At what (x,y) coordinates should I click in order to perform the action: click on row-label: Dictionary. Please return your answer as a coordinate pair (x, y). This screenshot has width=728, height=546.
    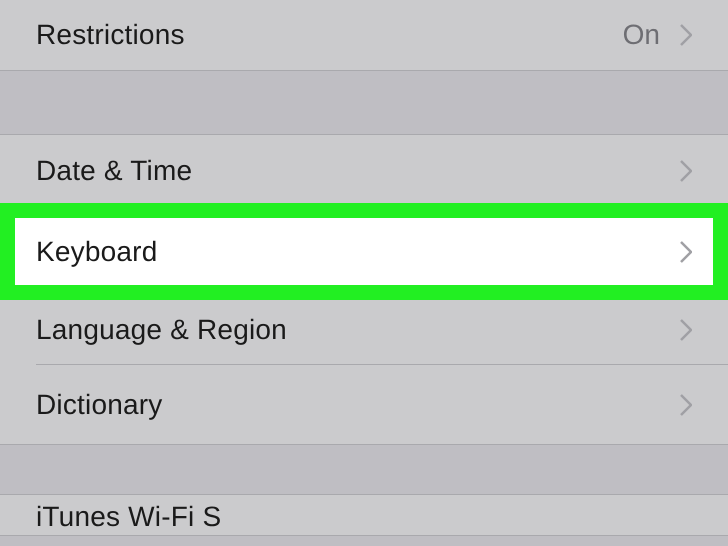
    Looking at the image, I should click on (100, 404).